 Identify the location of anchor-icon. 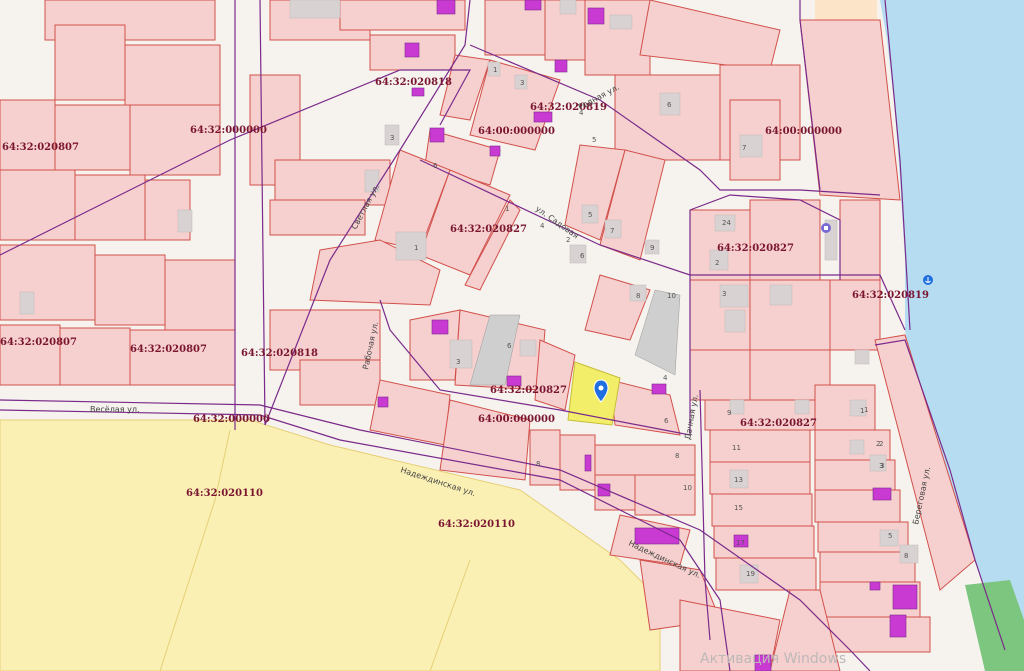
(928, 280).